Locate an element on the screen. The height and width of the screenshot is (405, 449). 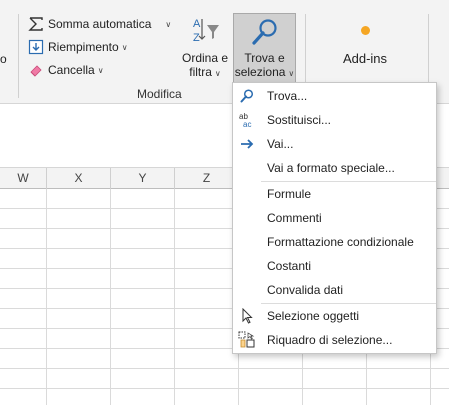
svg-text: A is located at coordinates (197, 24).